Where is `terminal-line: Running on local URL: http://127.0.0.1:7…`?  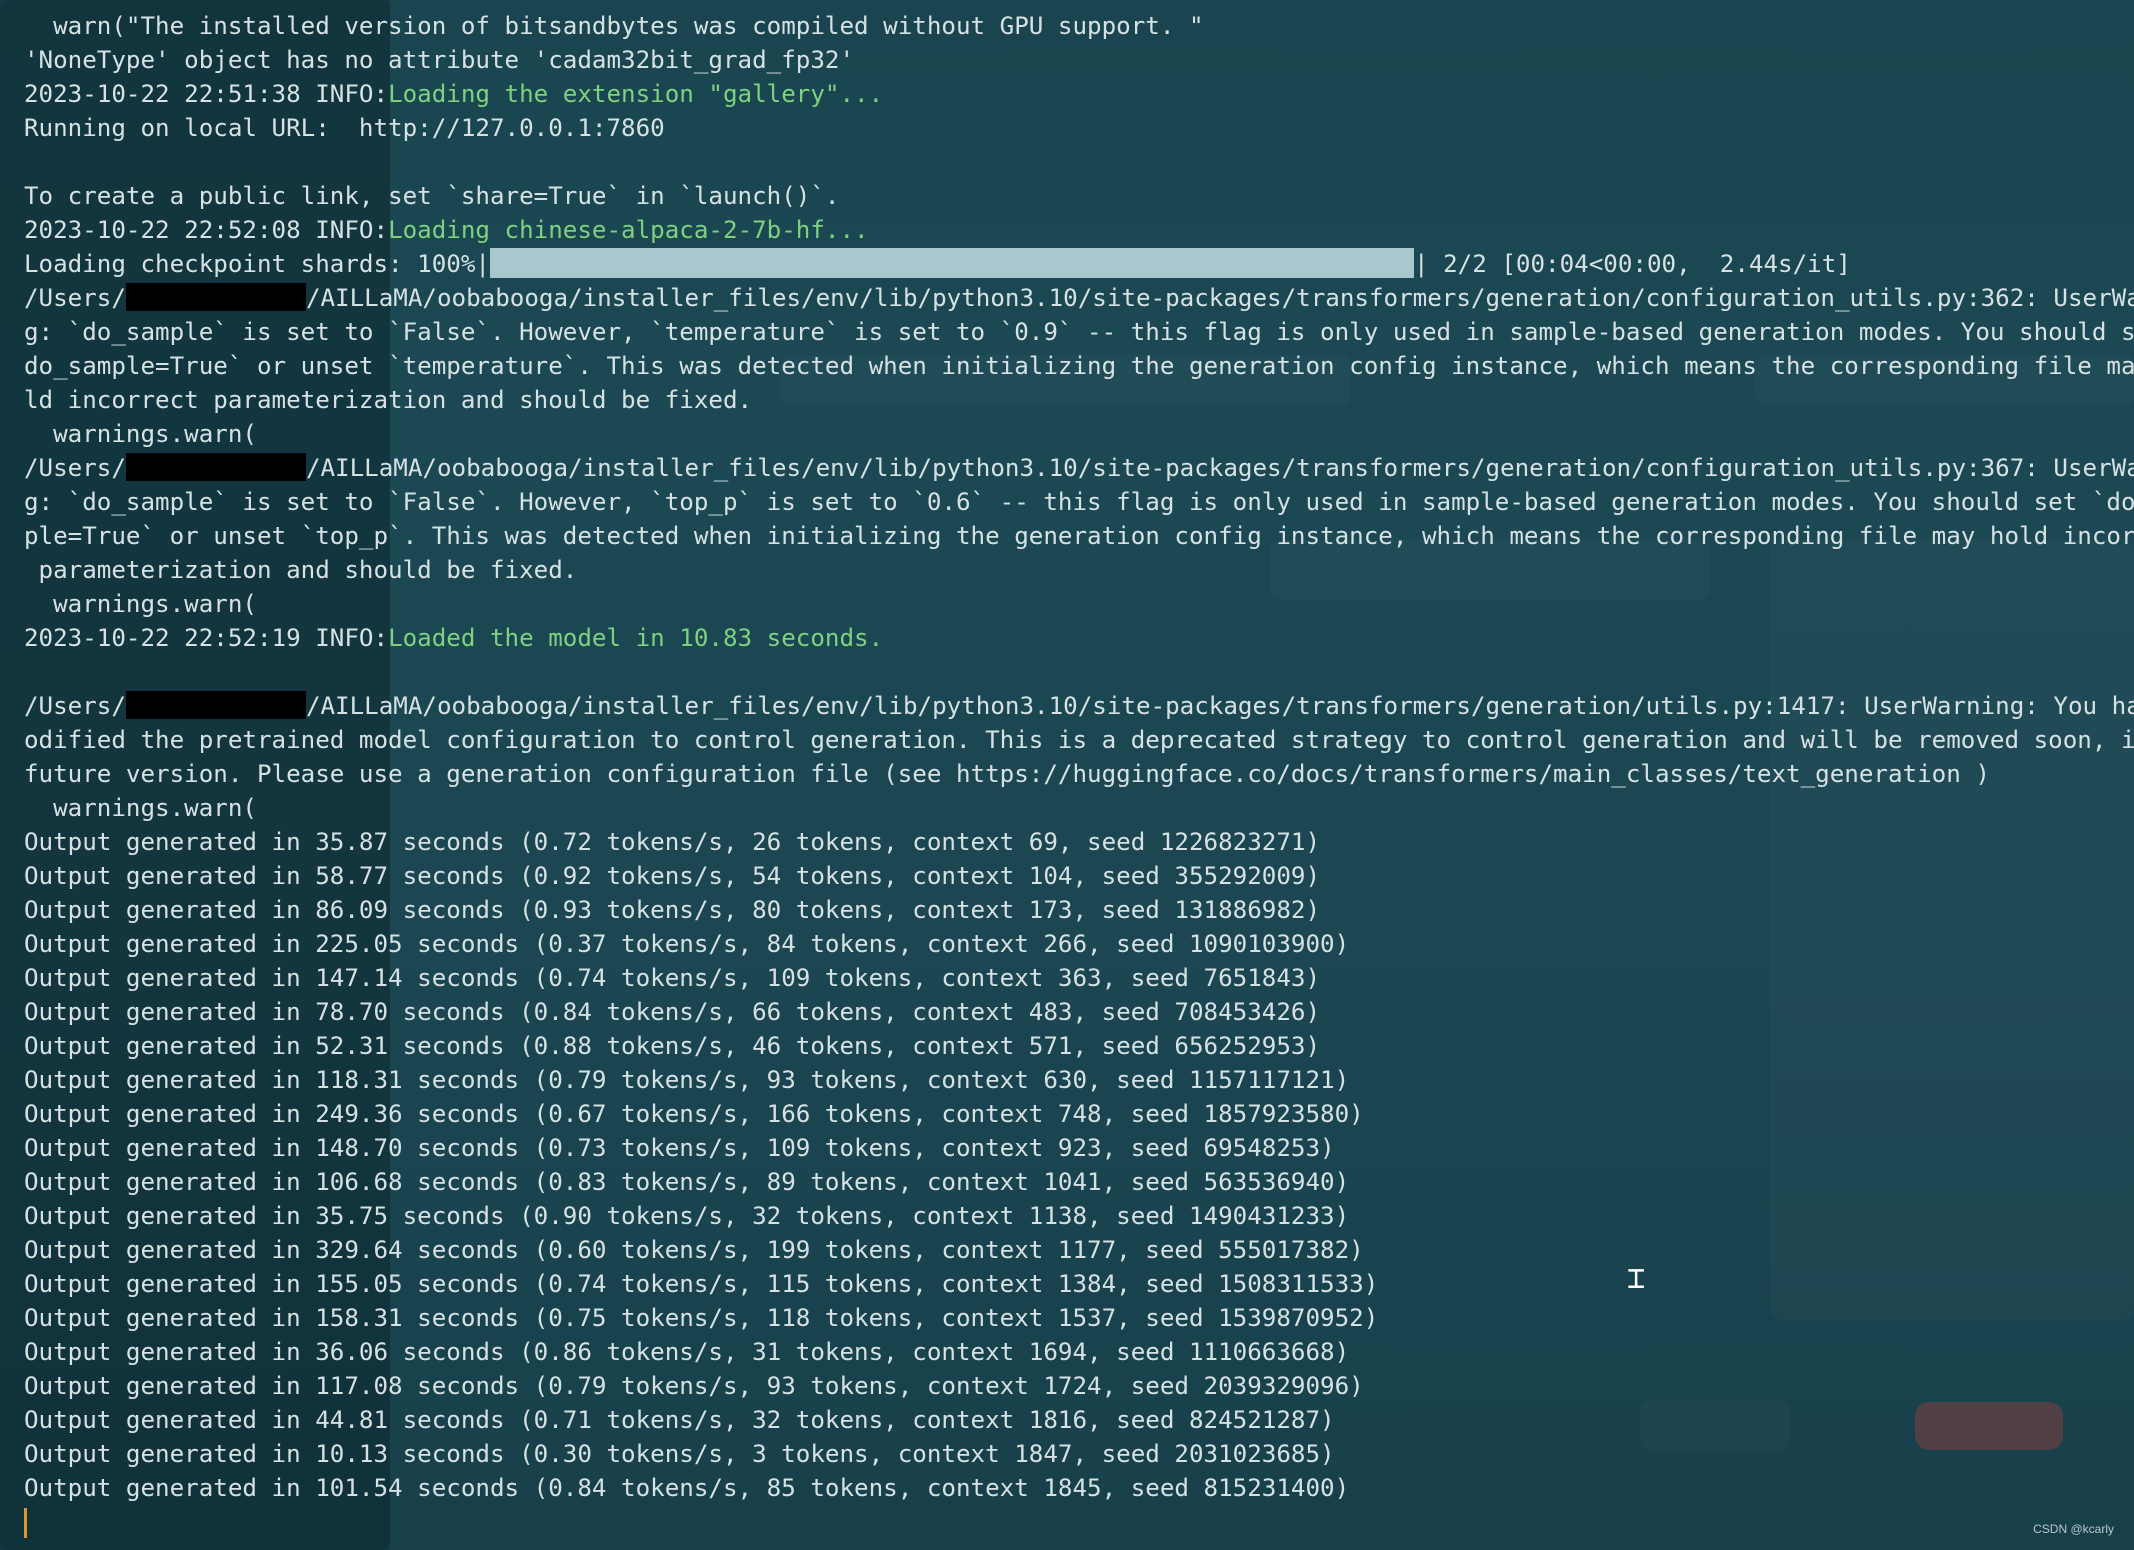
terminal-line: Running on local URL: http://127.0.0.1:7… is located at coordinates (1079, 128).